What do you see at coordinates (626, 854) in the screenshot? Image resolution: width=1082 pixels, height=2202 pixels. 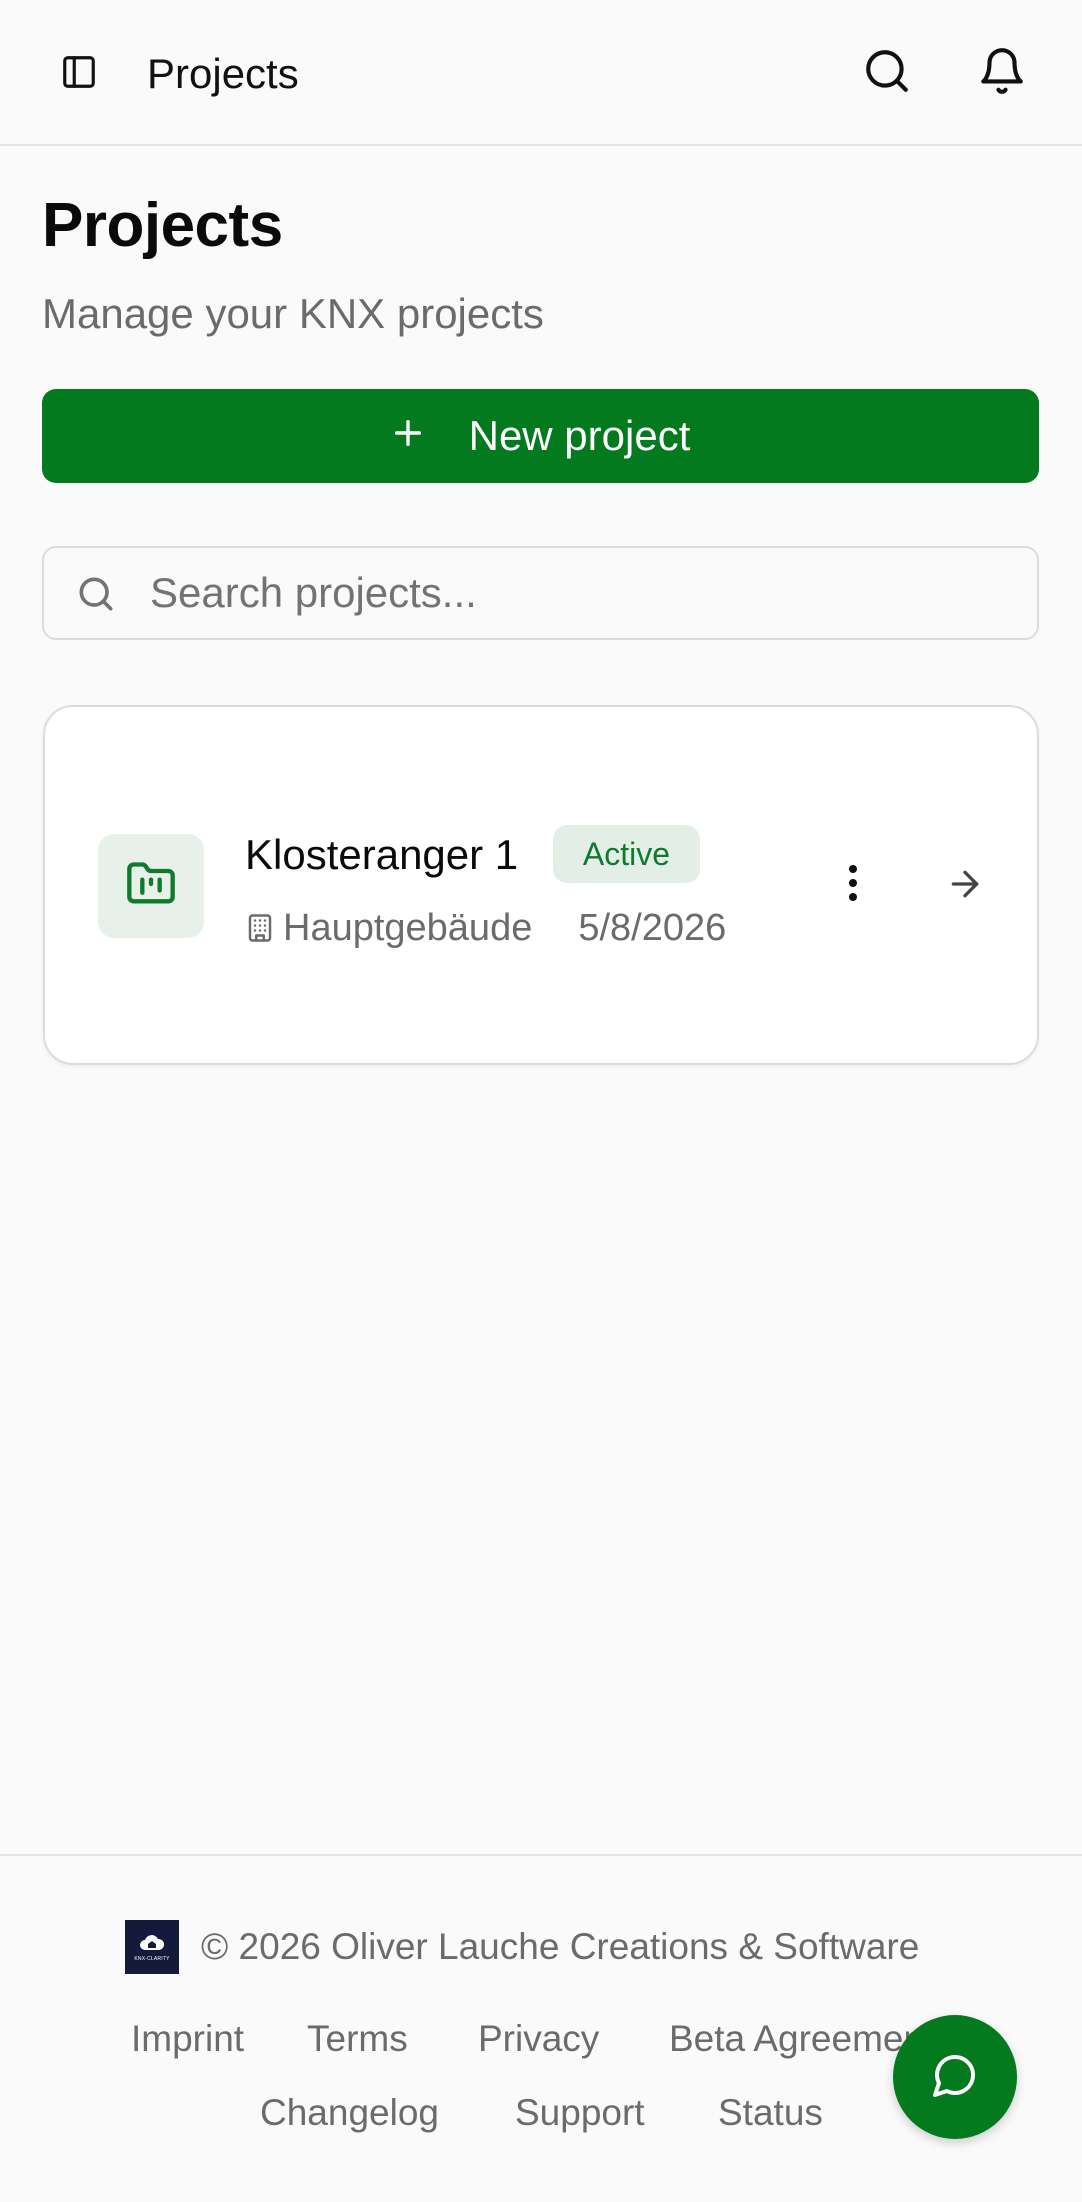 I see `status-badge: Active` at bounding box center [626, 854].